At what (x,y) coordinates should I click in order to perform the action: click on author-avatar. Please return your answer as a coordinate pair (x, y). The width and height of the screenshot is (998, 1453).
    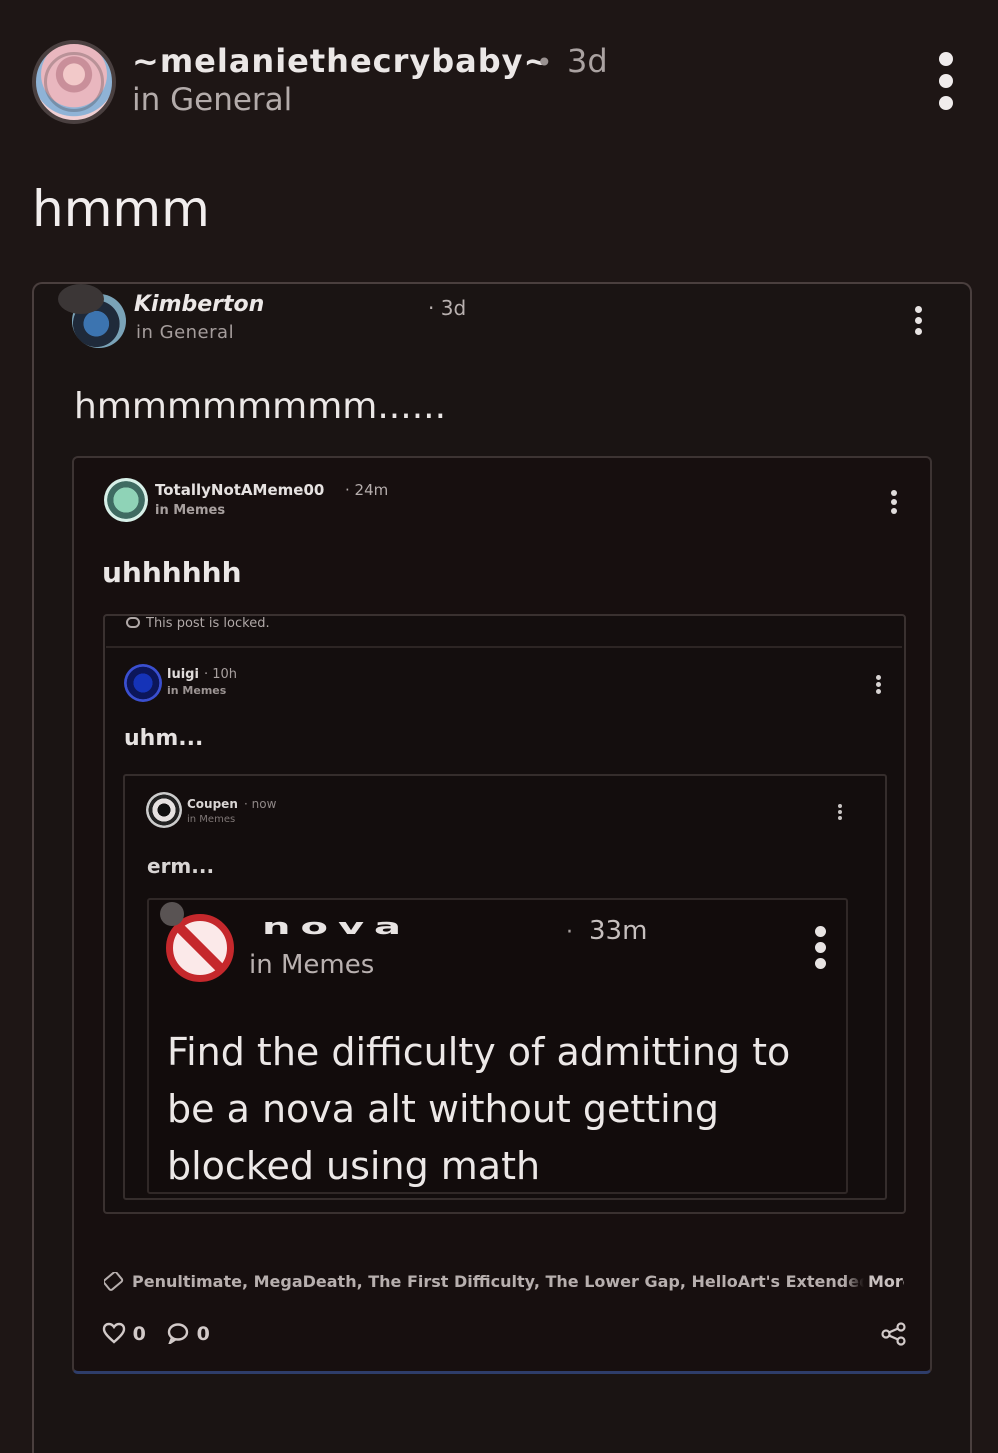
    Looking at the image, I should click on (74, 82).